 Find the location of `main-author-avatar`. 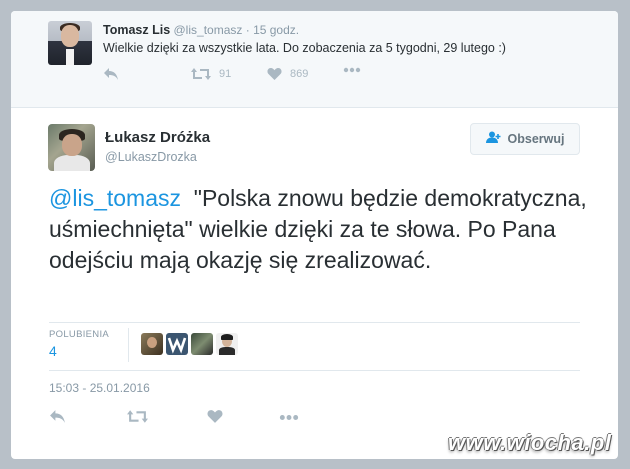

main-author-avatar is located at coordinates (71, 147).